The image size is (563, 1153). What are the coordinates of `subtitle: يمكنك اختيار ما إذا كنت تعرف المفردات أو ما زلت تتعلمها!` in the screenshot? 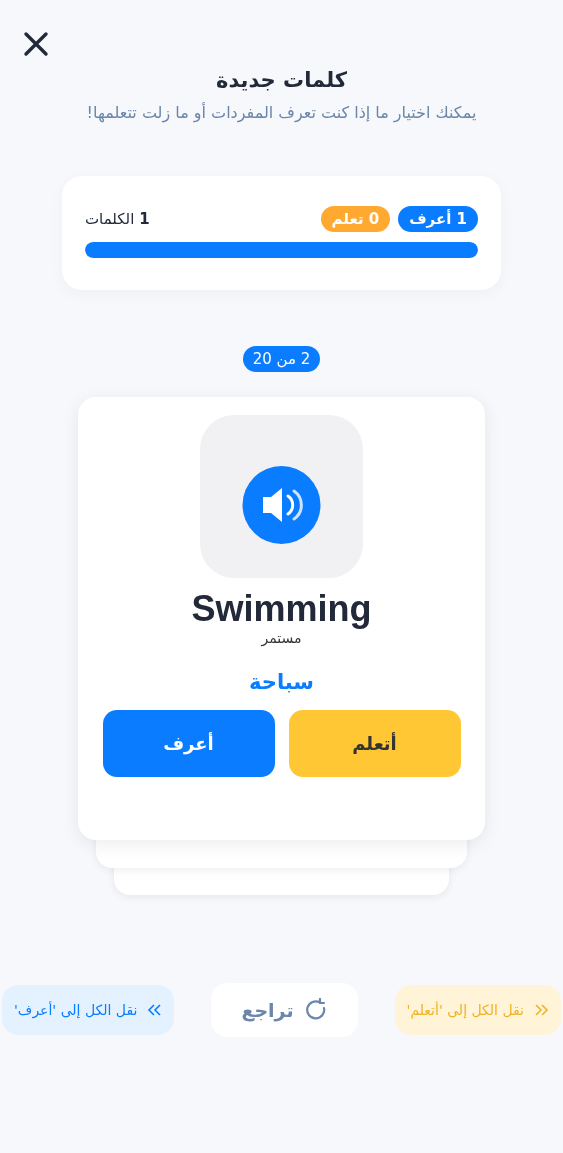 It's located at (281, 113).